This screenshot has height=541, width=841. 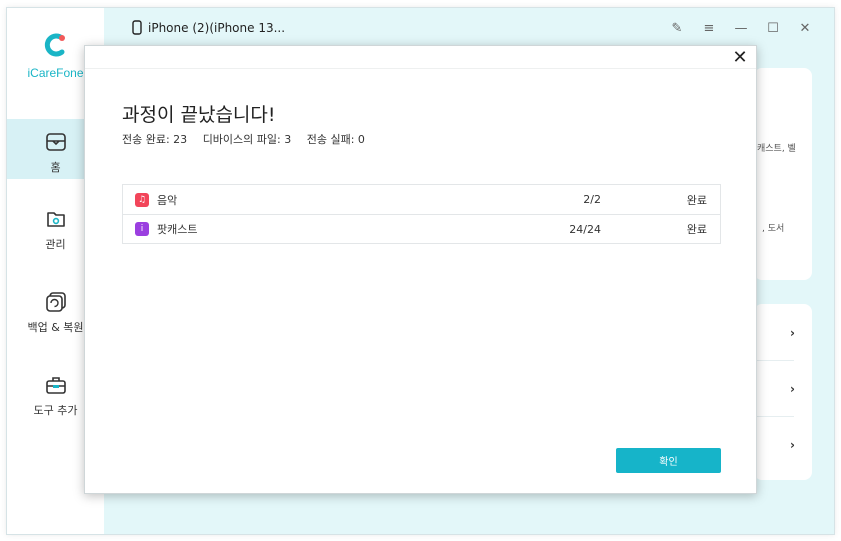 I want to click on titlebar-controls: ✎ ≡ — ☐ ✕, so click(x=741, y=29).